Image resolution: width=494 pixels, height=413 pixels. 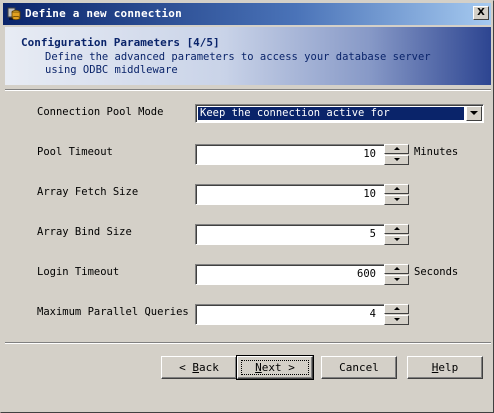 What do you see at coordinates (78, 272) in the screenshot?
I see `login-timeout-label: Login Timeout` at bounding box center [78, 272].